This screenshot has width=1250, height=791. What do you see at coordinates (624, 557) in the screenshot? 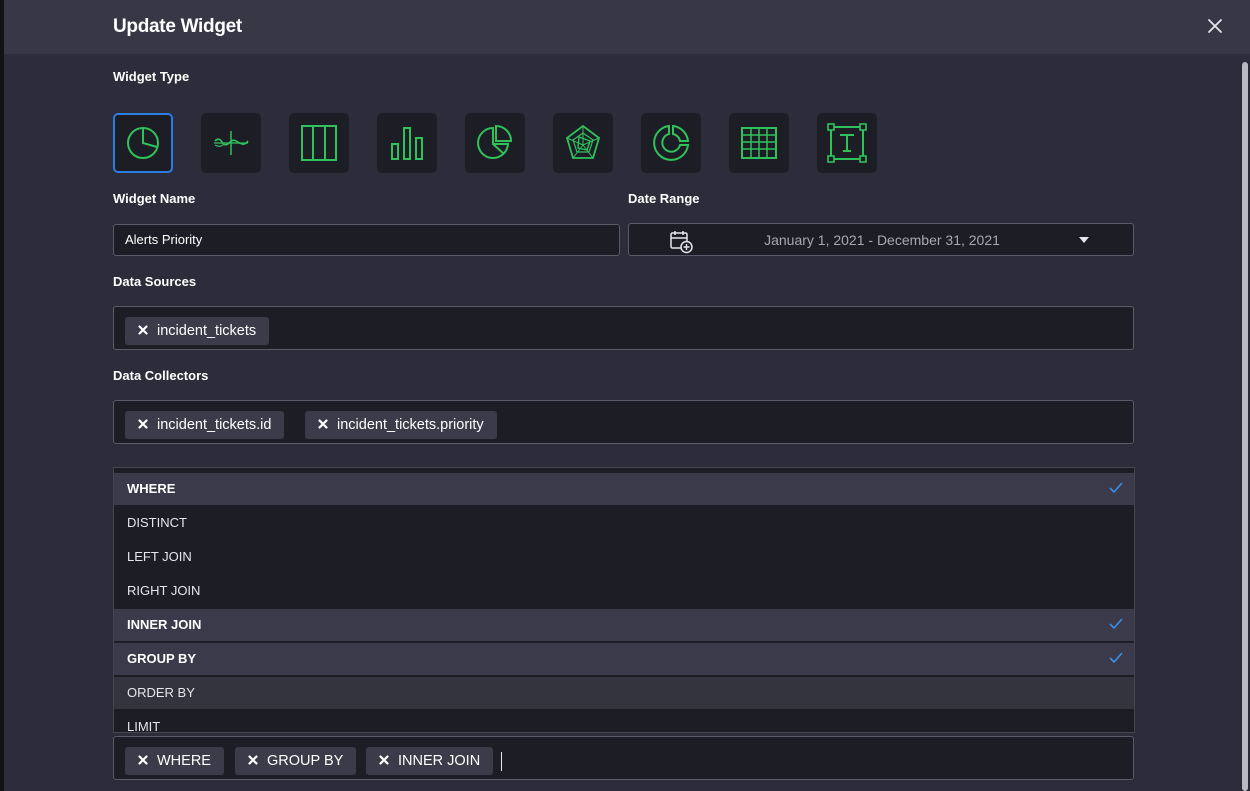
I see `clause-option-left-join: LEFT JOIN` at bounding box center [624, 557].